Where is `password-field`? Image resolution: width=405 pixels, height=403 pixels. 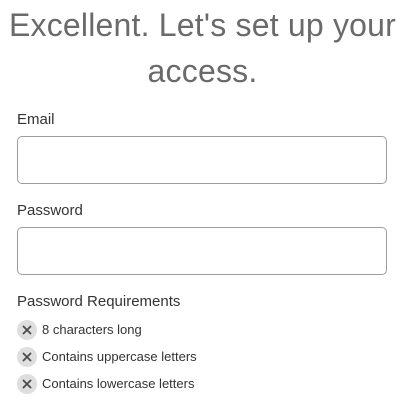 password-field is located at coordinates (202, 251).